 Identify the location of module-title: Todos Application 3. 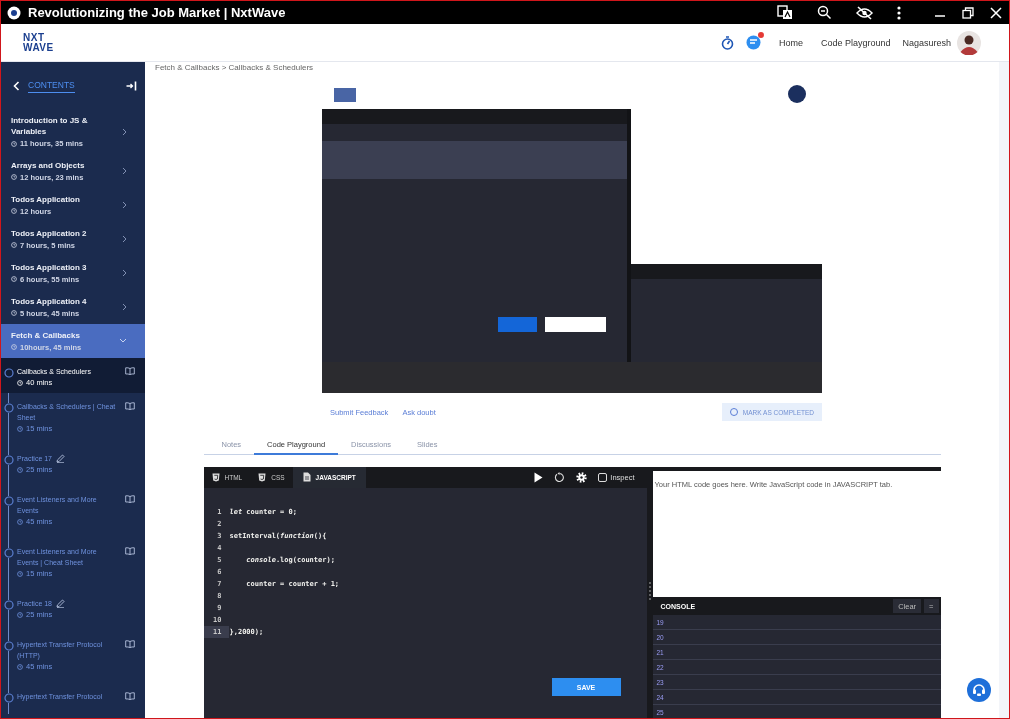
(49, 267).